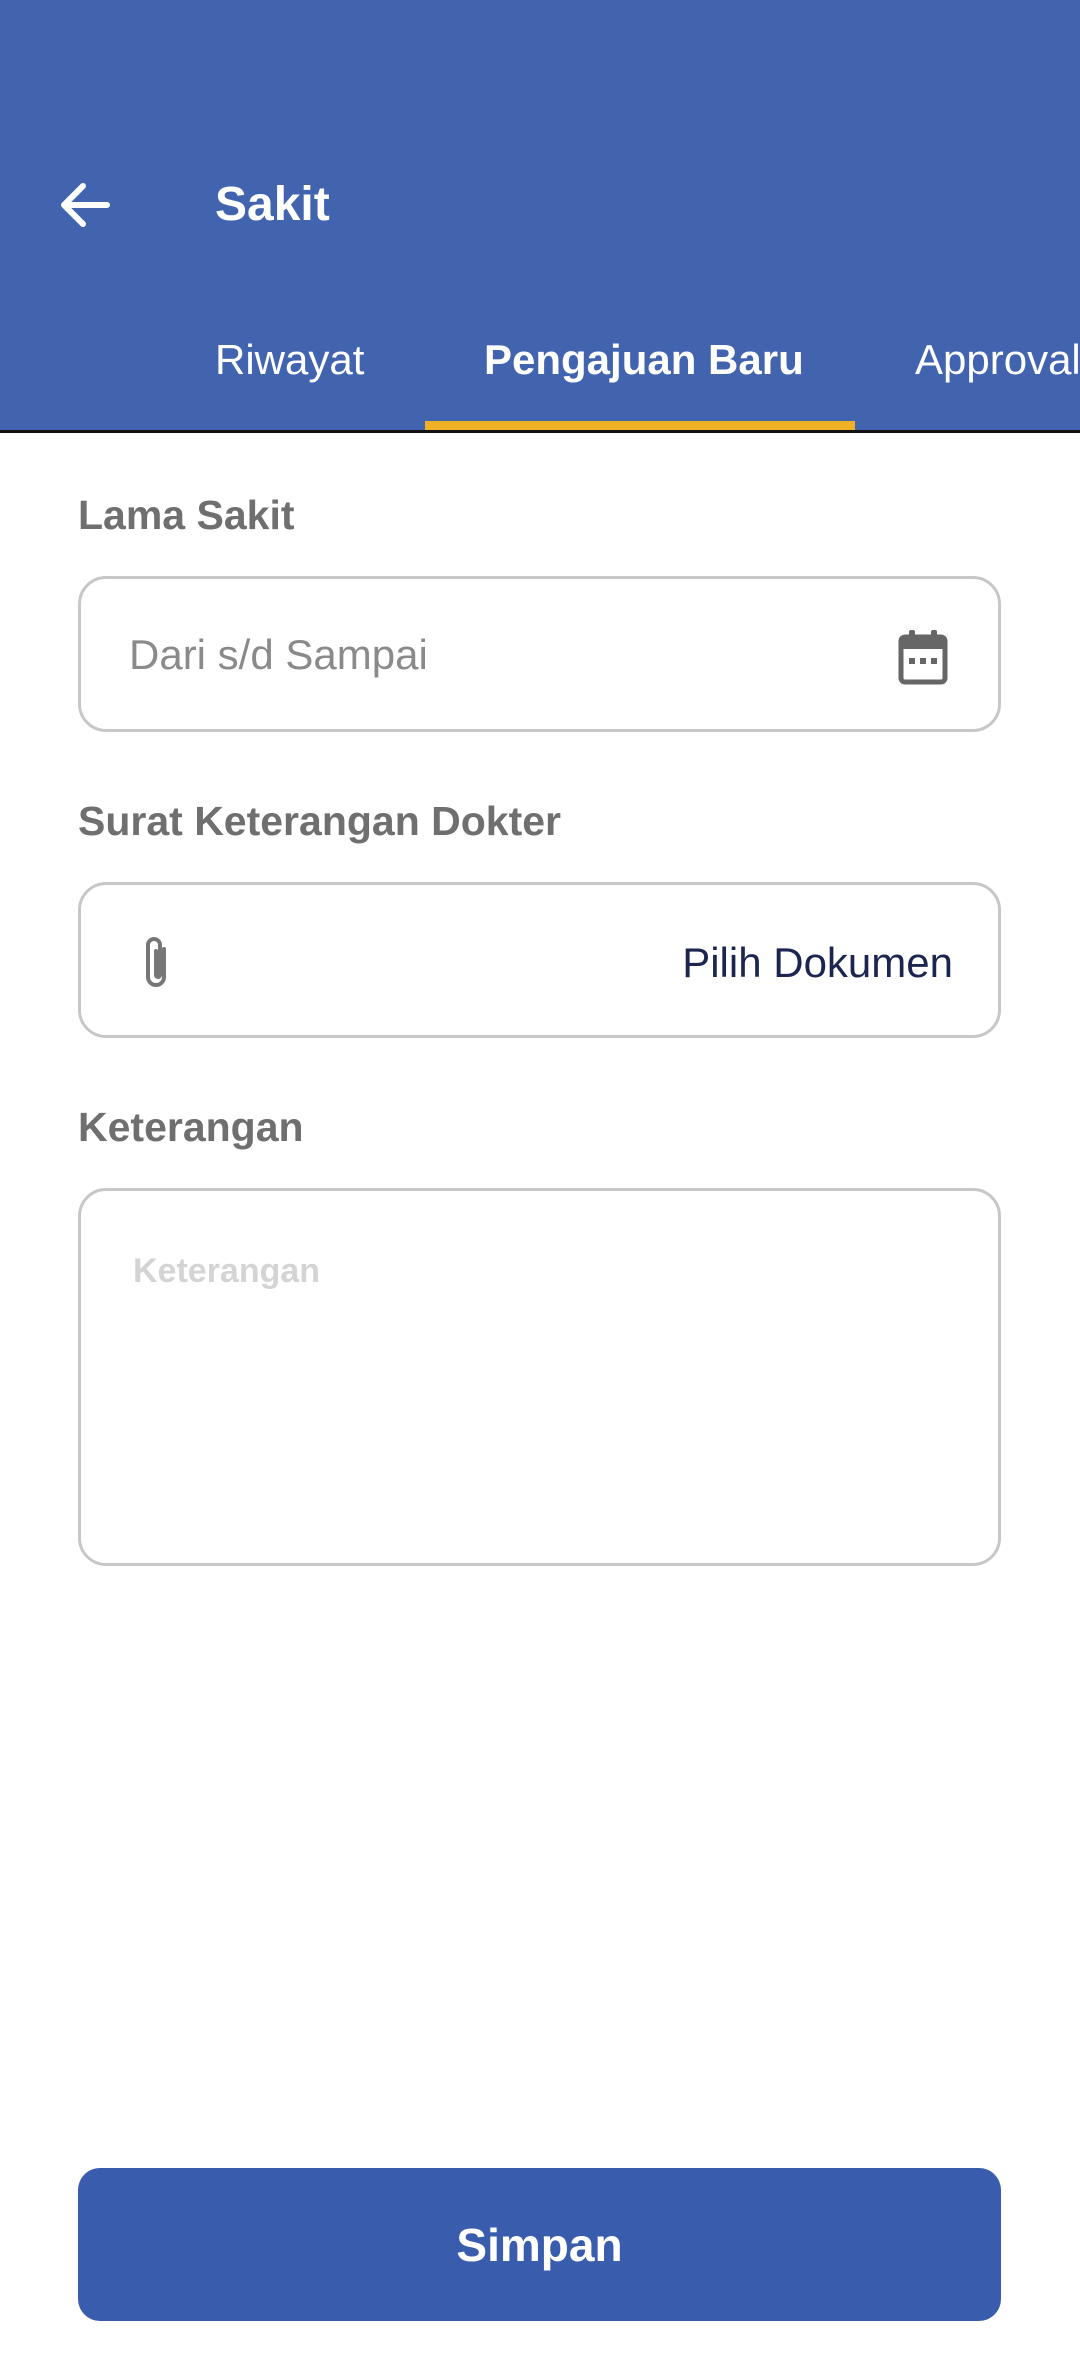 This screenshot has width=1080, height=2374. I want to click on save-button: Simpan, so click(539, 2244).